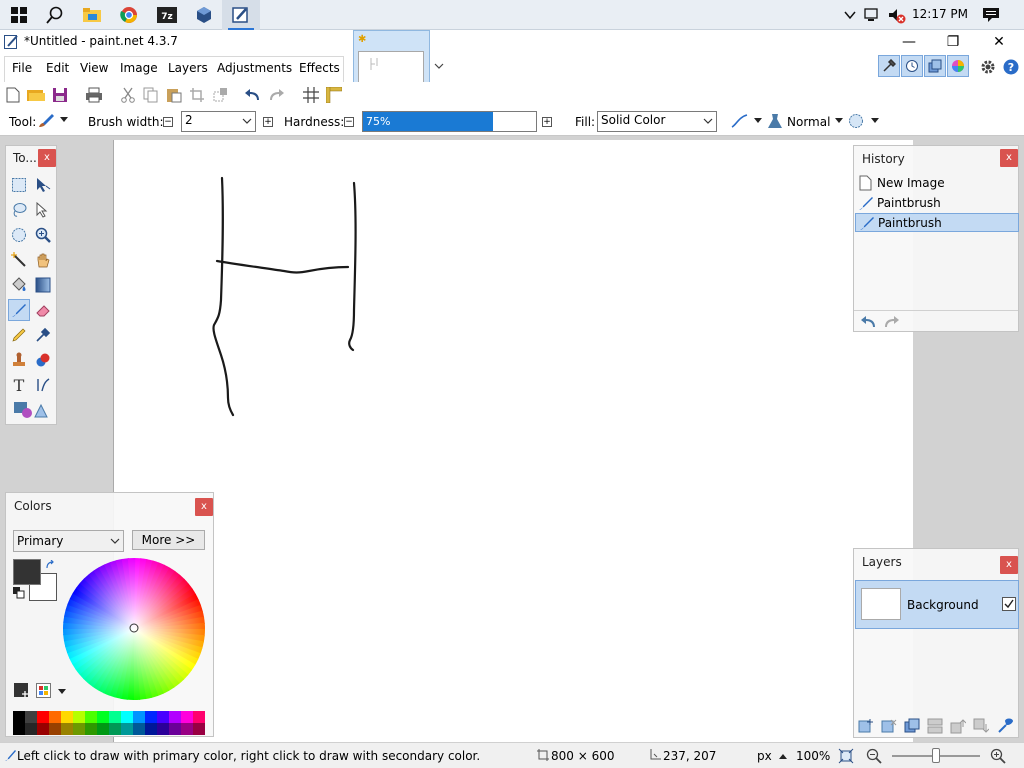 This screenshot has height=768, width=1024. Describe the element at coordinates (46, 121) in the screenshot. I see `paintbrush-tool-icon` at that location.